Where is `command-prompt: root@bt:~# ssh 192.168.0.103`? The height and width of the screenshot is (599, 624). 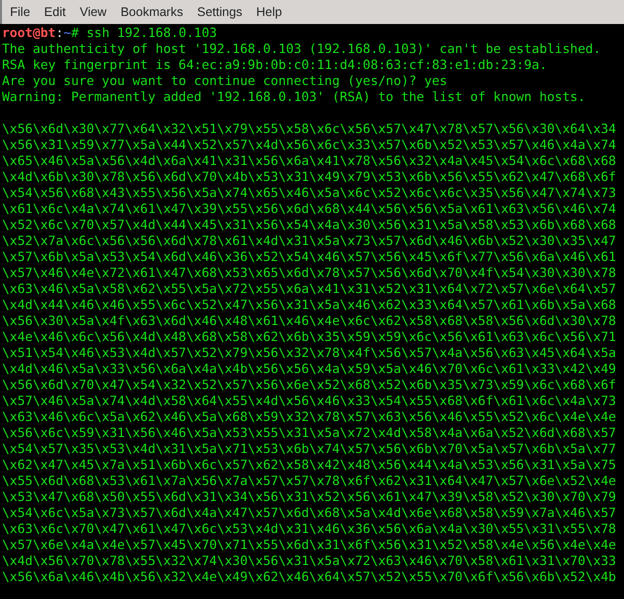 command-prompt: root@bt:~# ssh 192.168.0.103 is located at coordinates (109, 34).